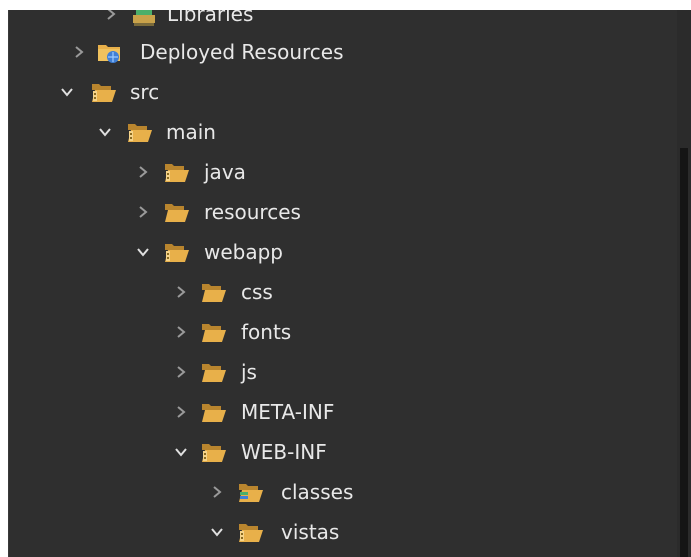 The height and width of the screenshot is (557, 691). What do you see at coordinates (110, 52) in the screenshot?
I see `deployed-resources-icon` at bounding box center [110, 52].